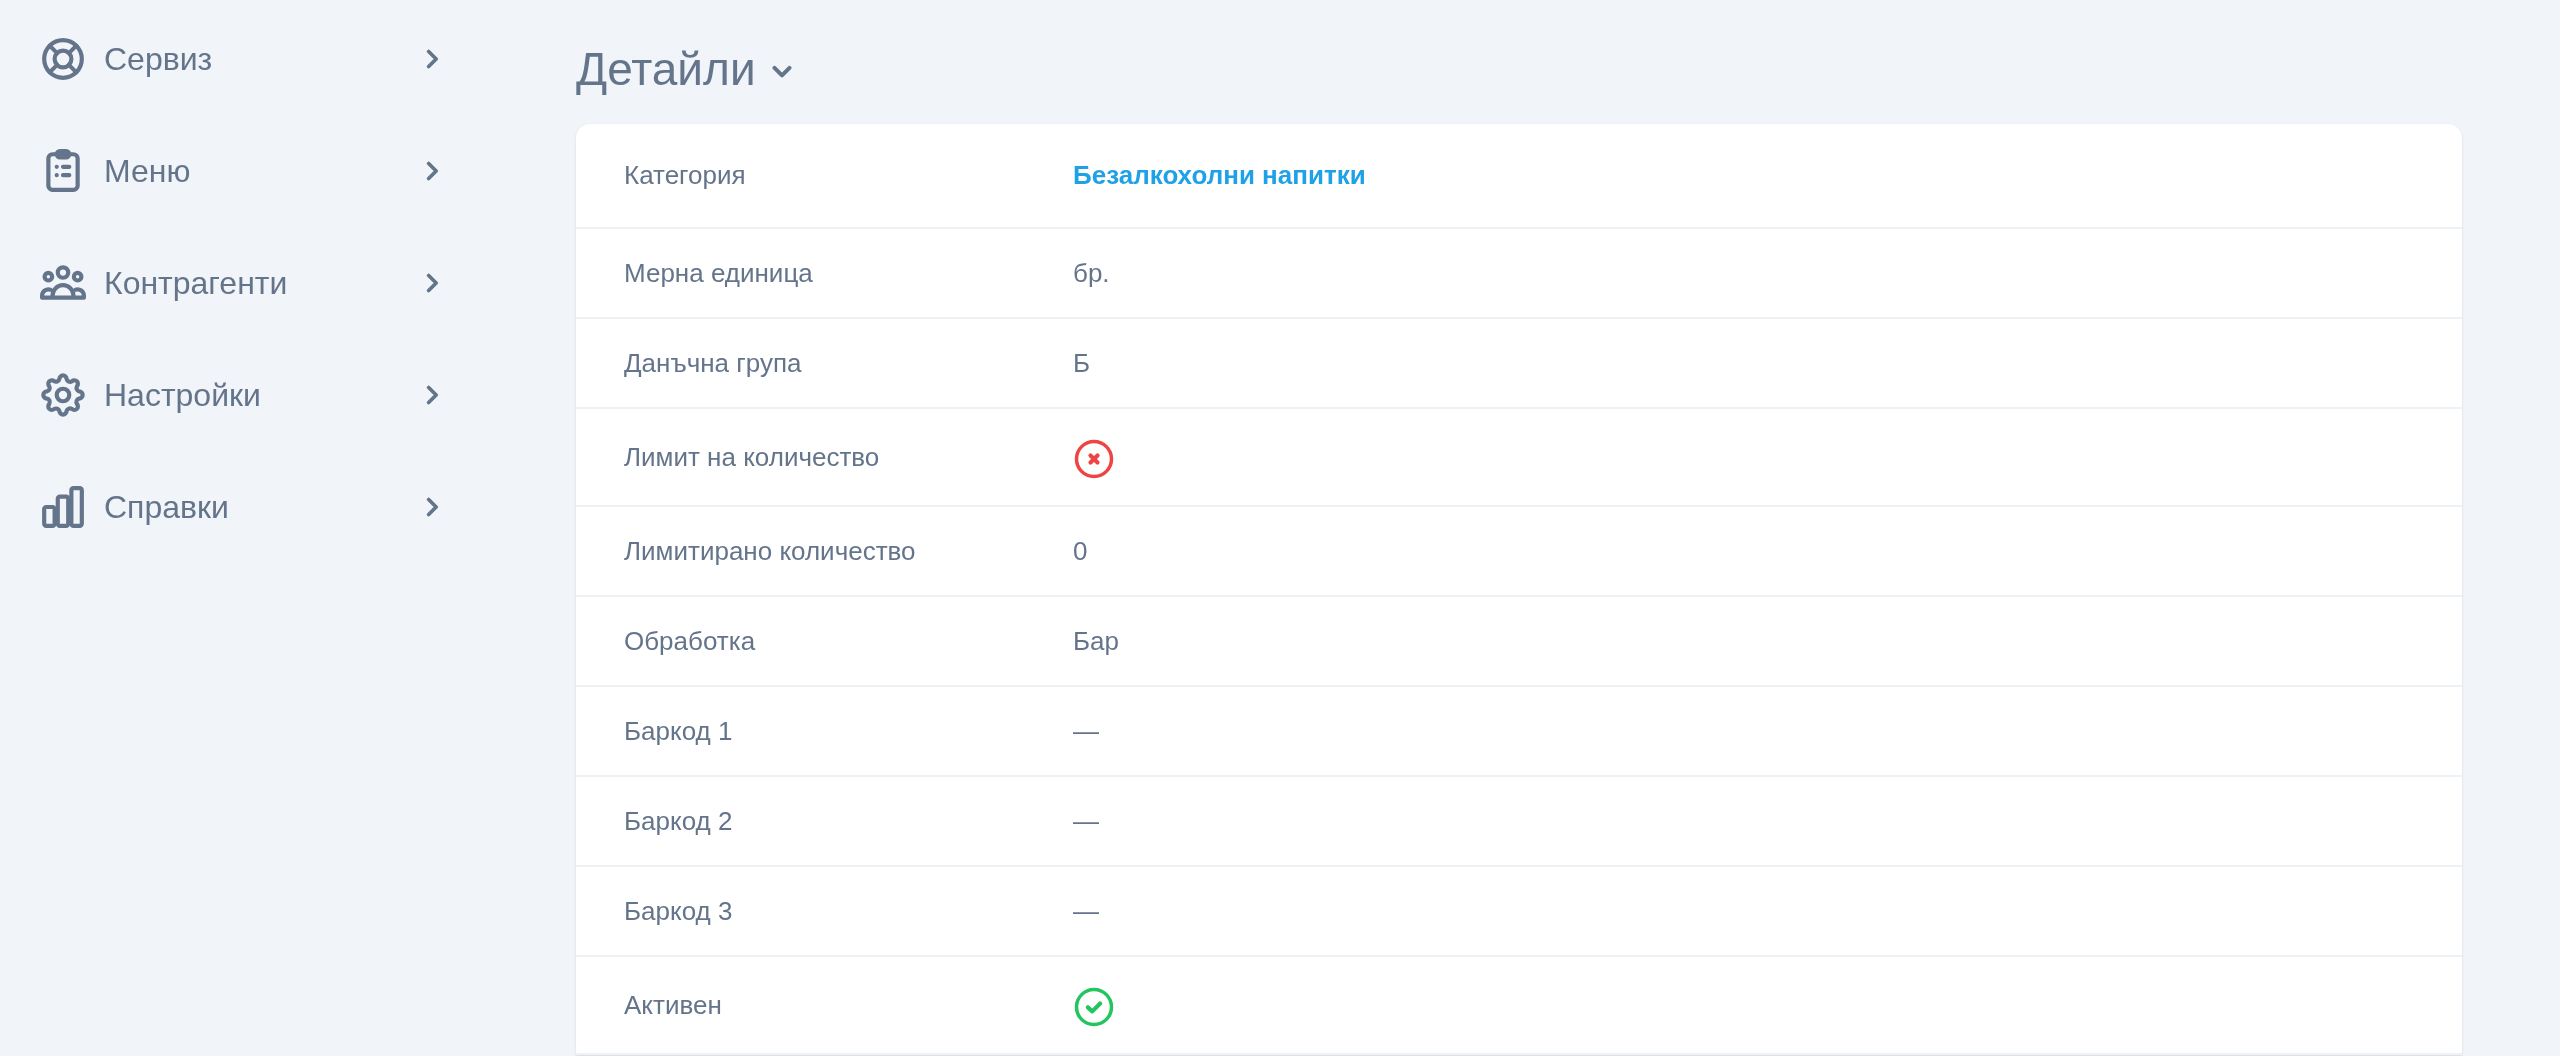 This screenshot has width=2560, height=1056. Describe the element at coordinates (770, 551) in the screenshot. I see `detail-label: Лимитирано количество` at that location.